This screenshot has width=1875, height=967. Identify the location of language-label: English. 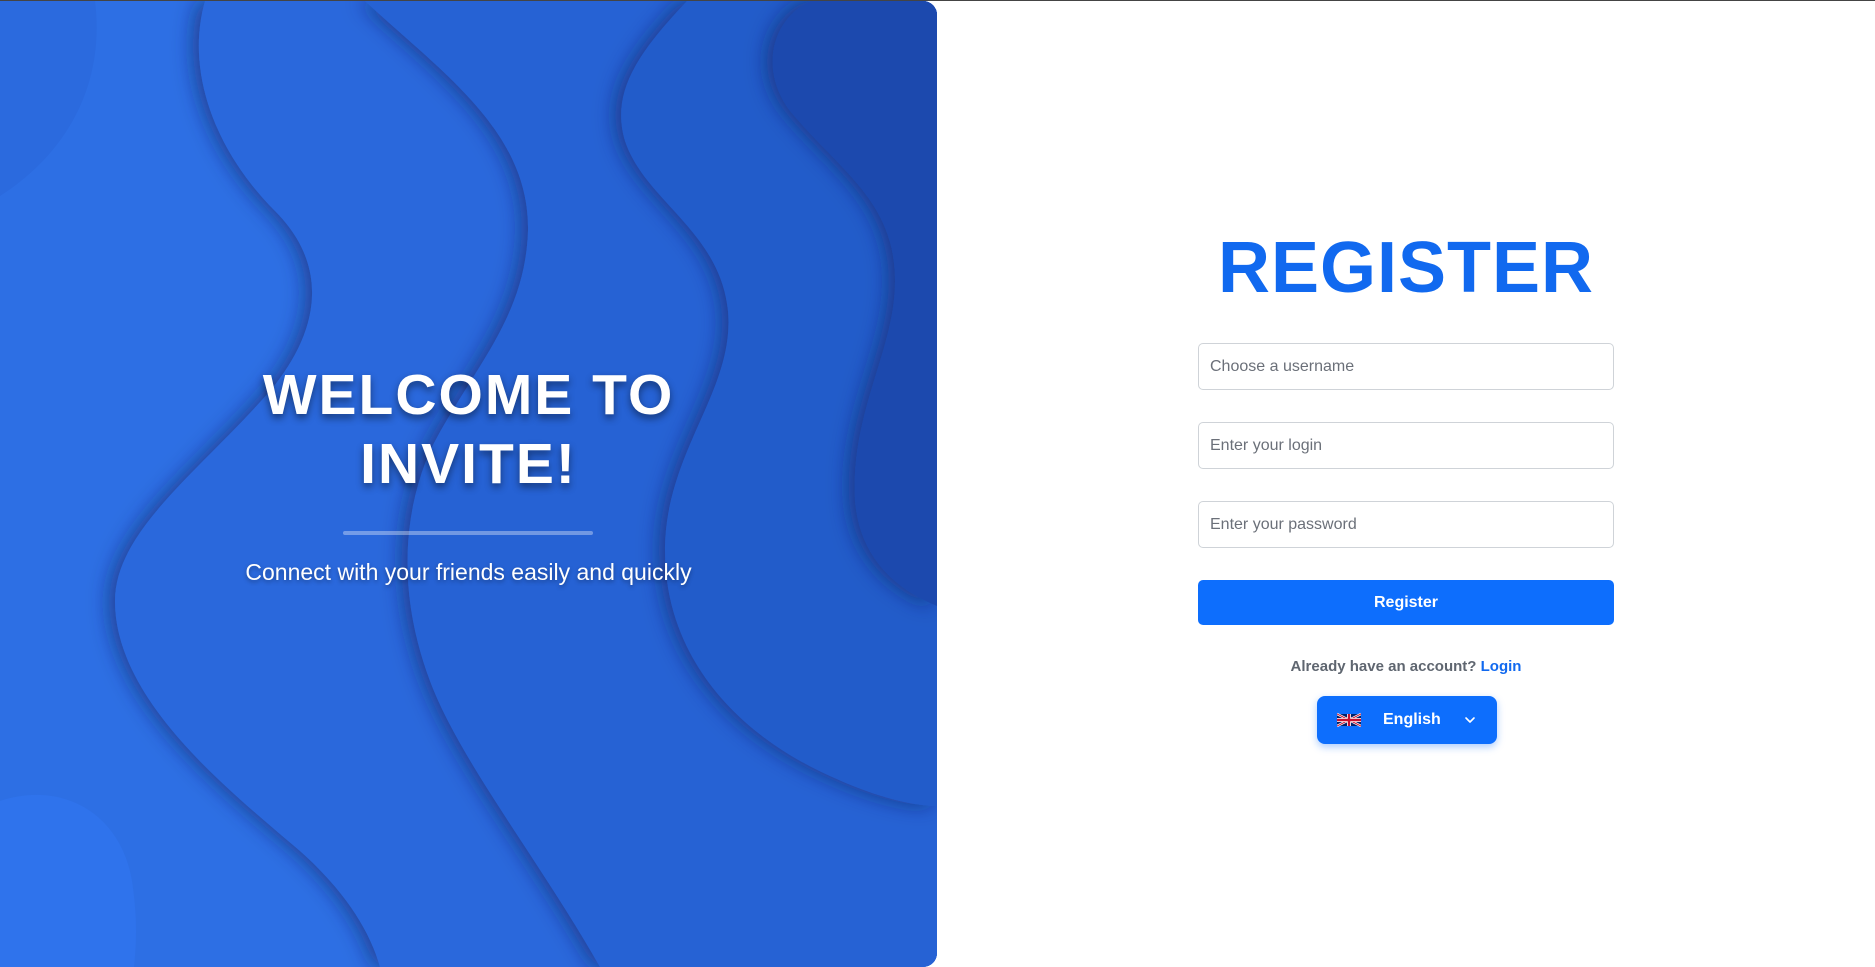
(1412, 719).